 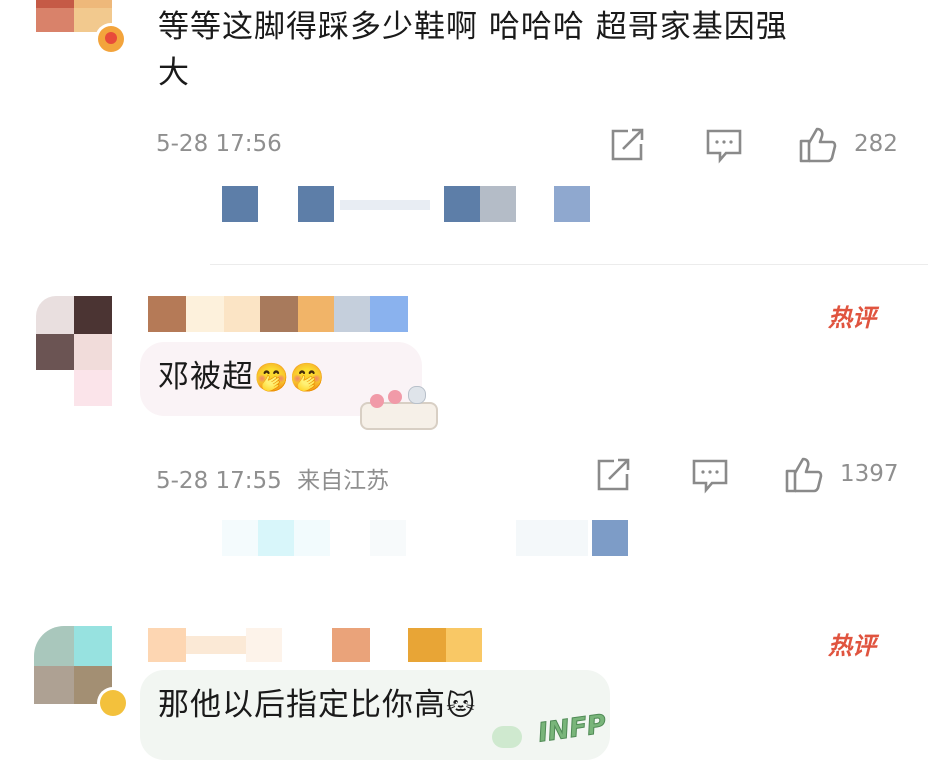 I want to click on comment-time: 5-28 17:55, so click(x=219, y=481).